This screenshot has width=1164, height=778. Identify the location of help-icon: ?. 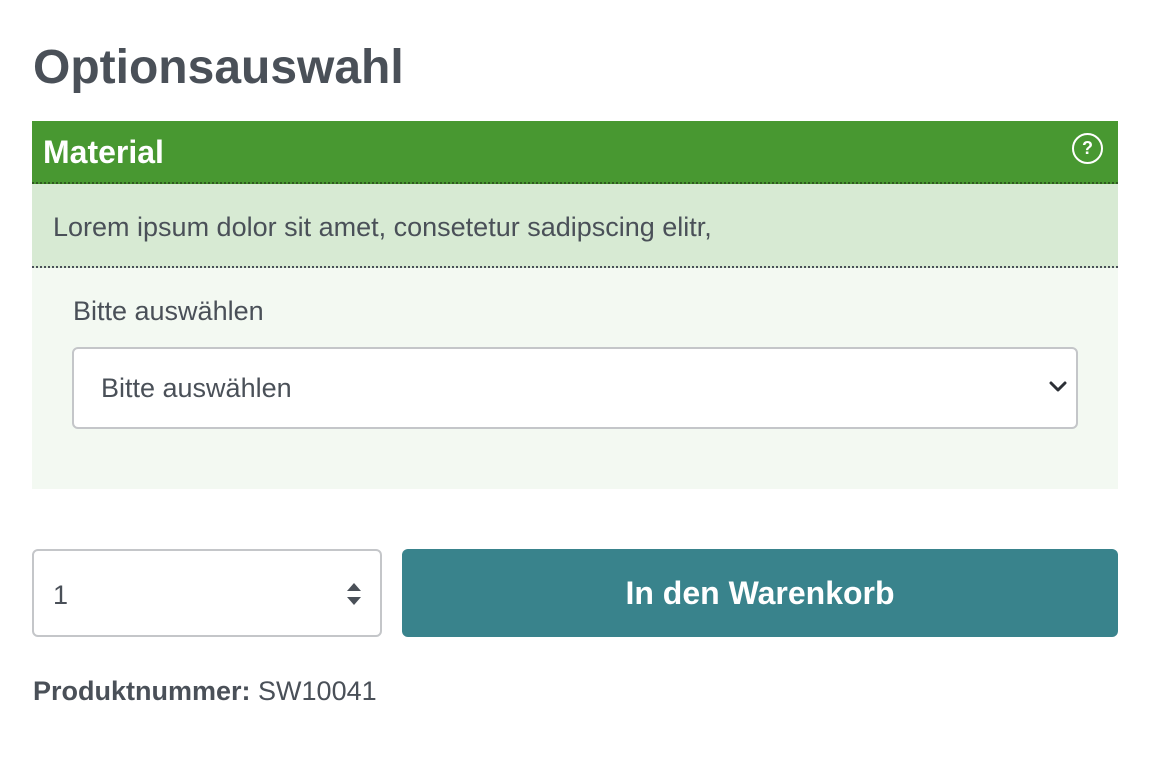
(1087, 148).